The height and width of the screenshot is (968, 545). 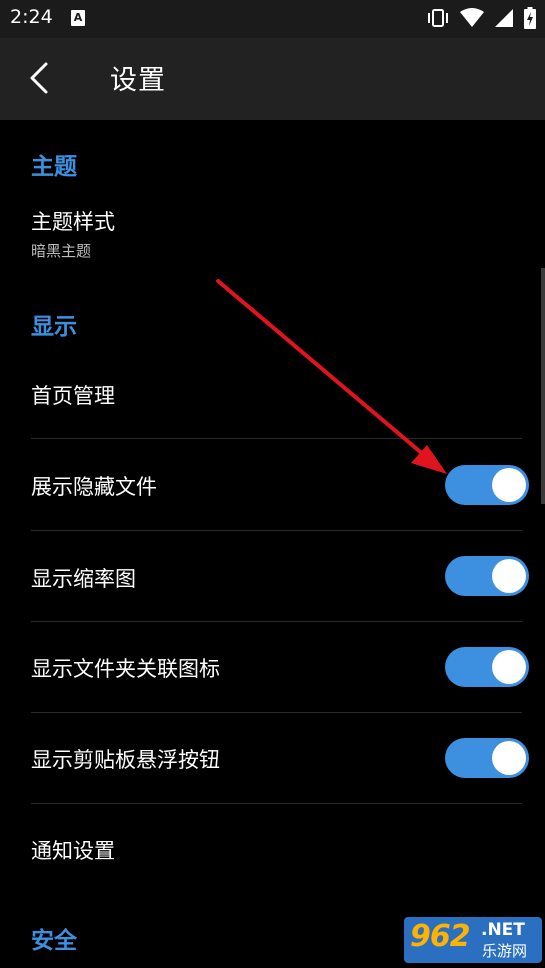 I want to click on status-icons, so click(x=481, y=18).